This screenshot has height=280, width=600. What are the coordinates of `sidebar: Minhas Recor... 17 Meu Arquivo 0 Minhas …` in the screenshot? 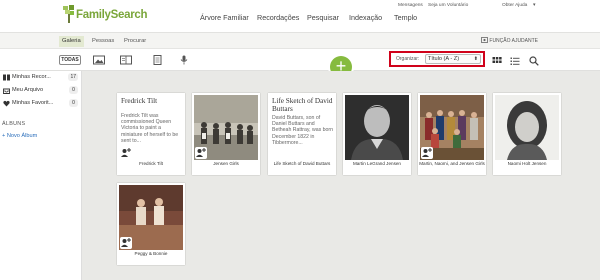 It's located at (41, 175).